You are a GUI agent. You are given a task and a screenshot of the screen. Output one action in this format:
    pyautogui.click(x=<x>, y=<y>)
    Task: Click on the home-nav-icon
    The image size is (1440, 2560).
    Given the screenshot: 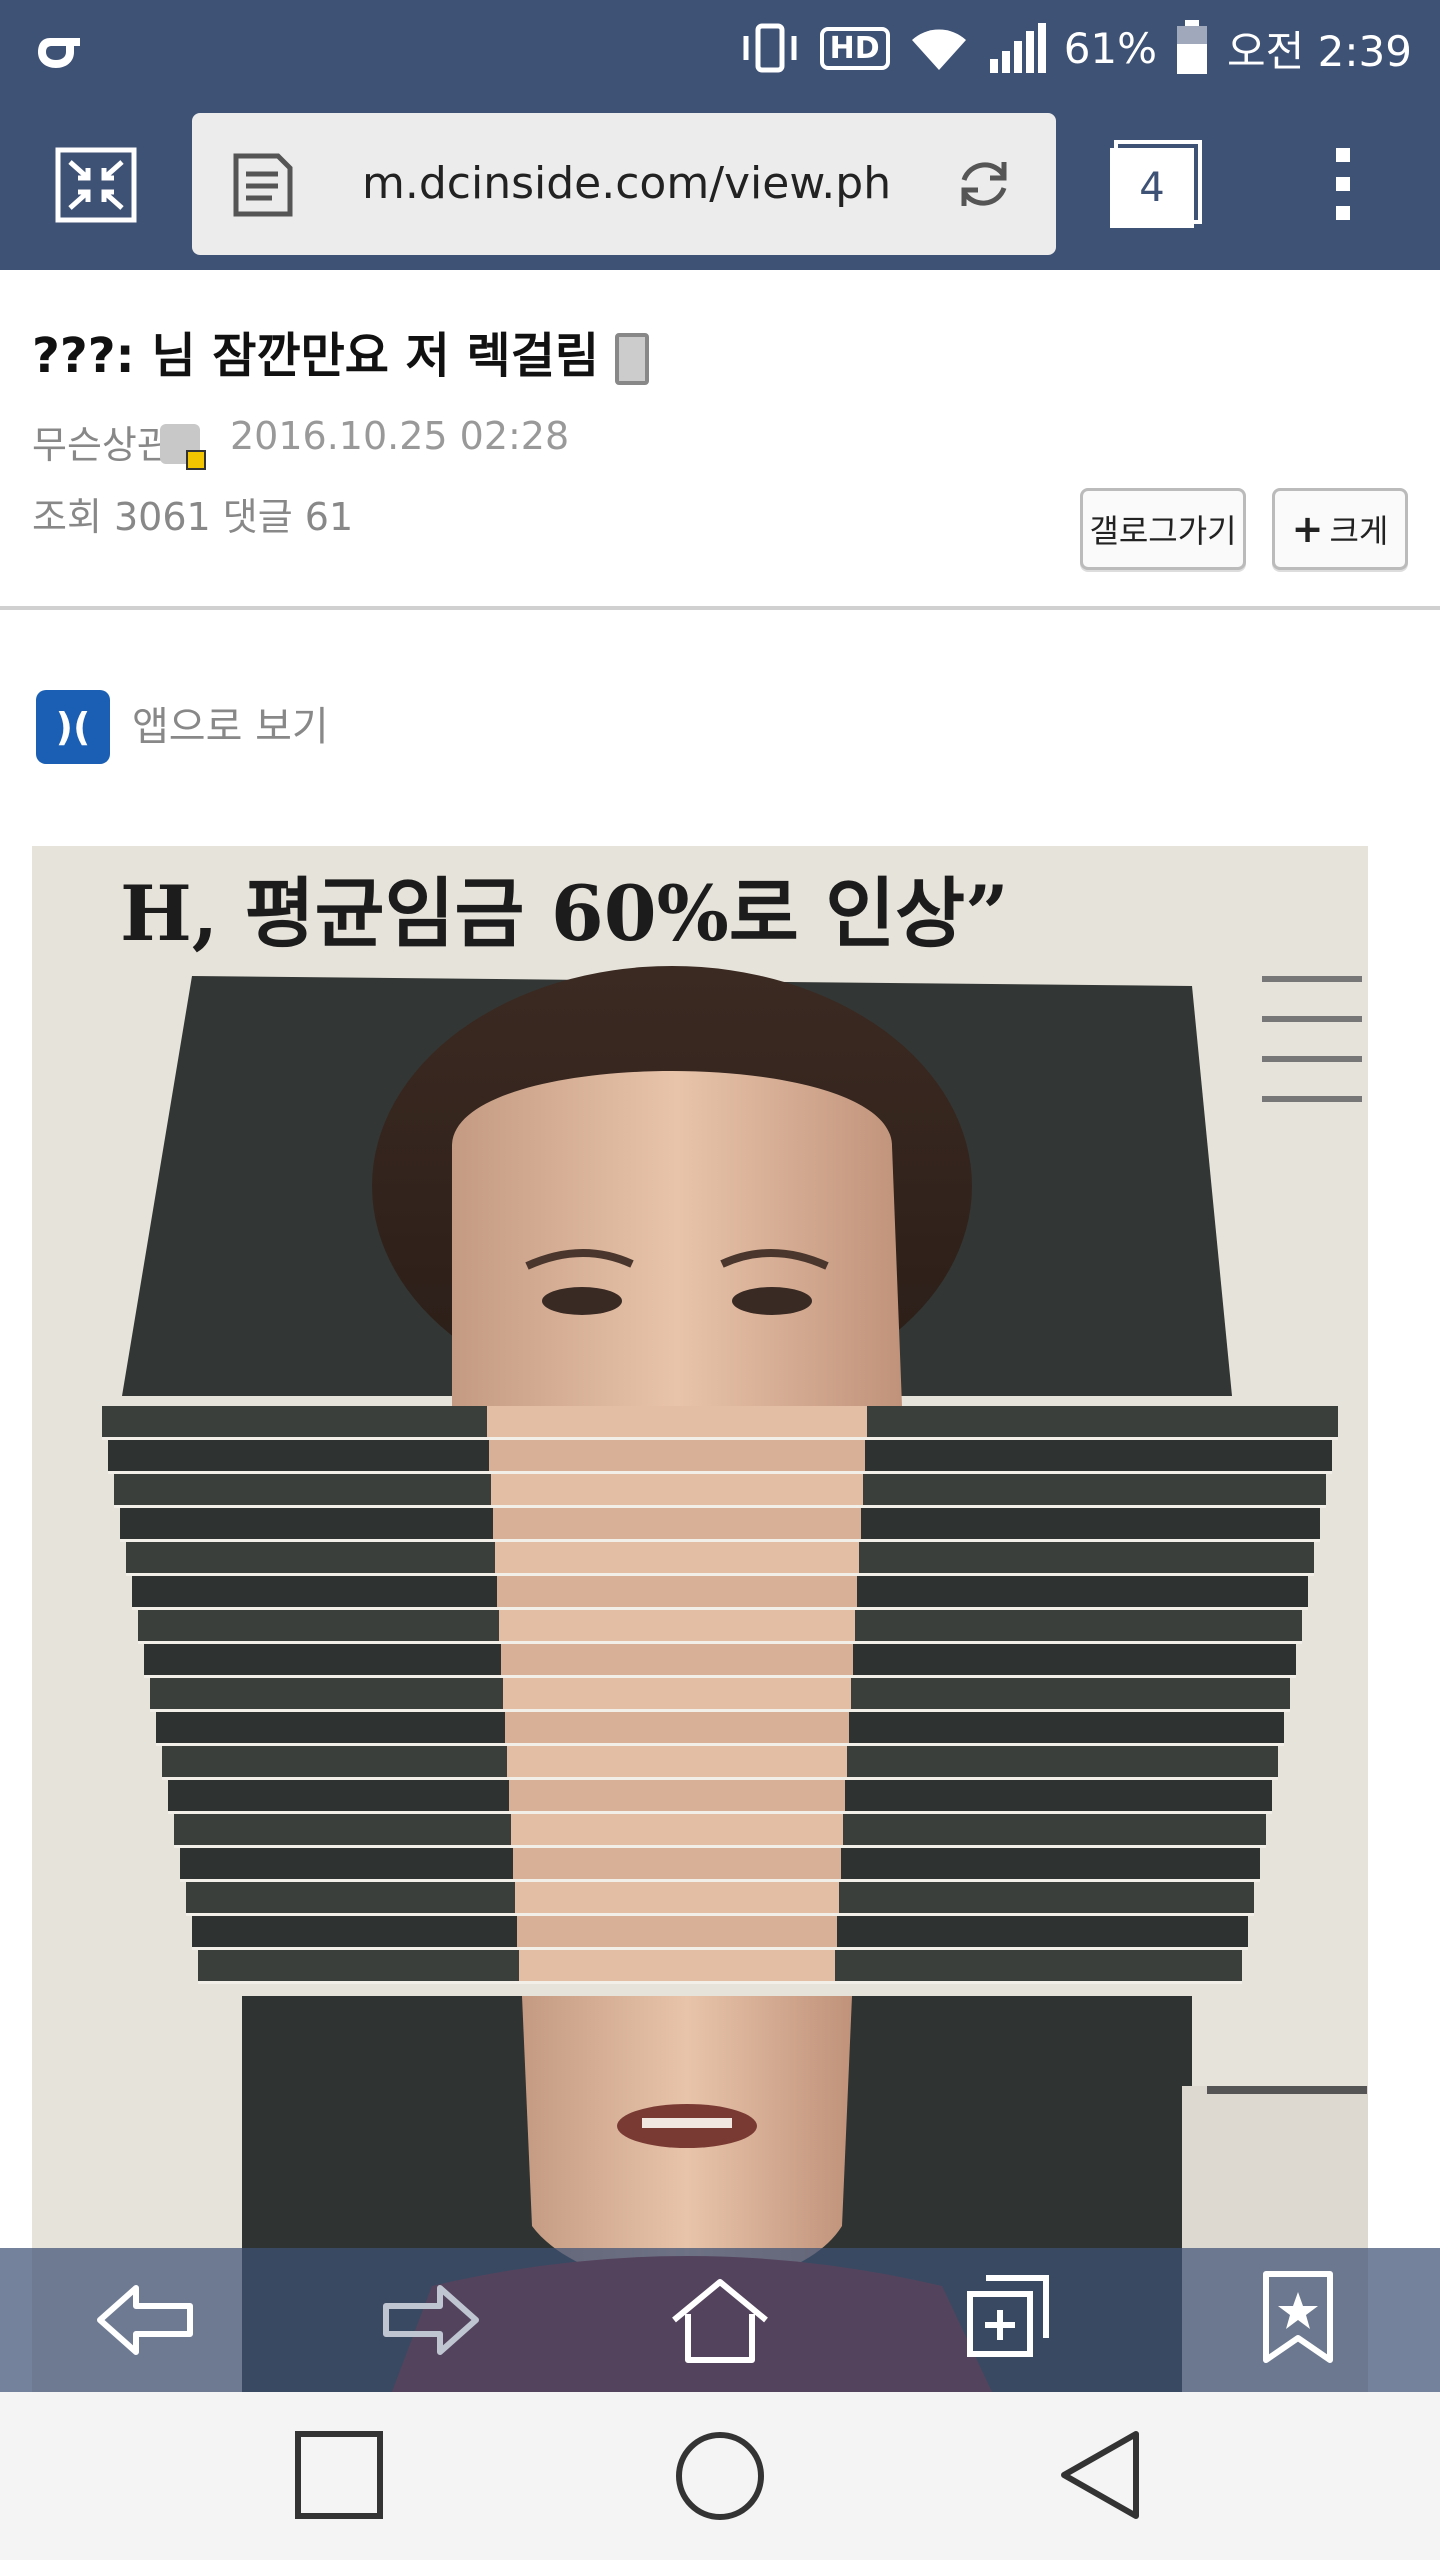 What is the action you would take?
    pyautogui.click(x=720, y=2476)
    